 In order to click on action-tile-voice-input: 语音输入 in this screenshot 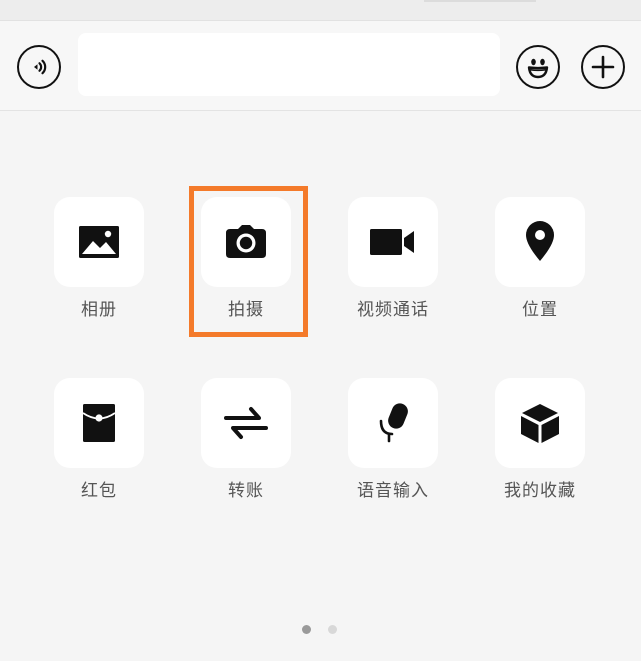, I will do `click(393, 439)`.